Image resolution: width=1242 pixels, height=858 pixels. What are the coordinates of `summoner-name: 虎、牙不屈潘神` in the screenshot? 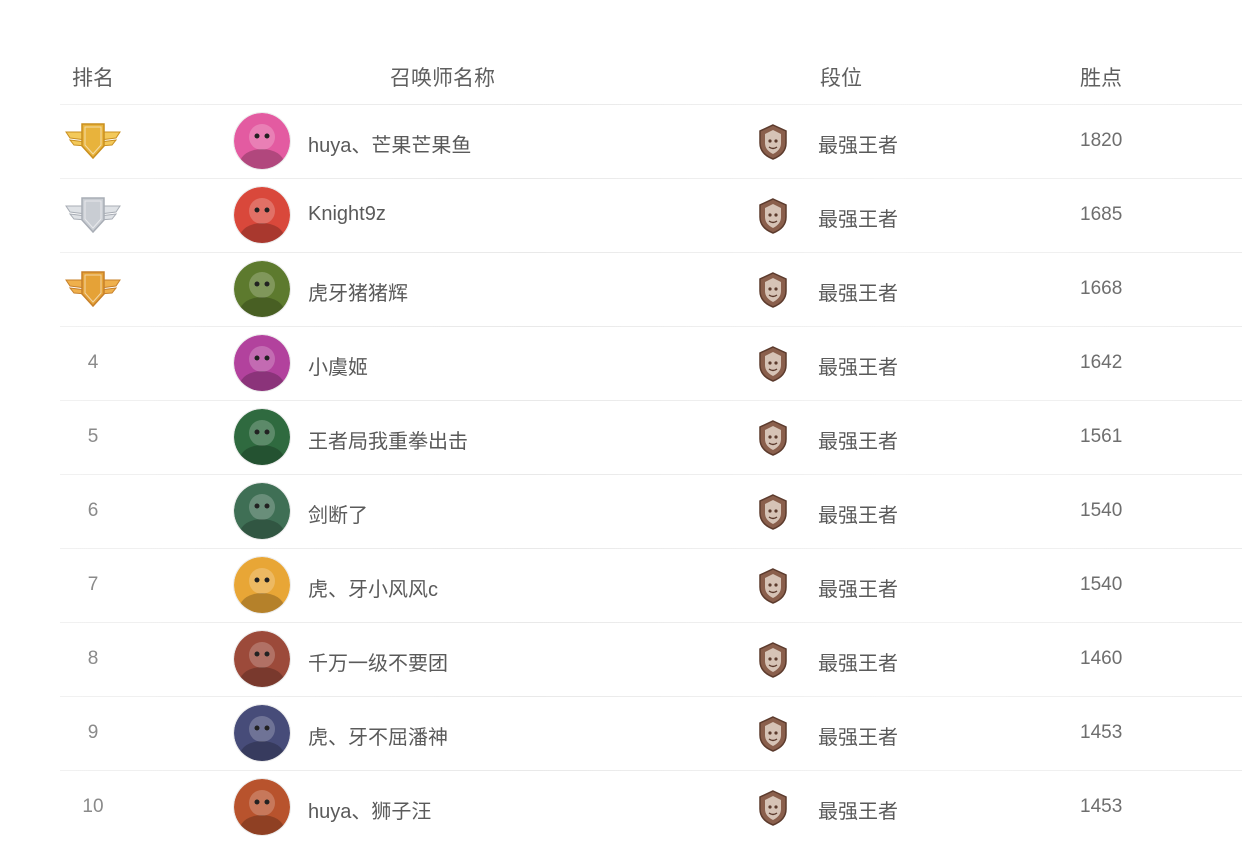 It's located at (378, 735).